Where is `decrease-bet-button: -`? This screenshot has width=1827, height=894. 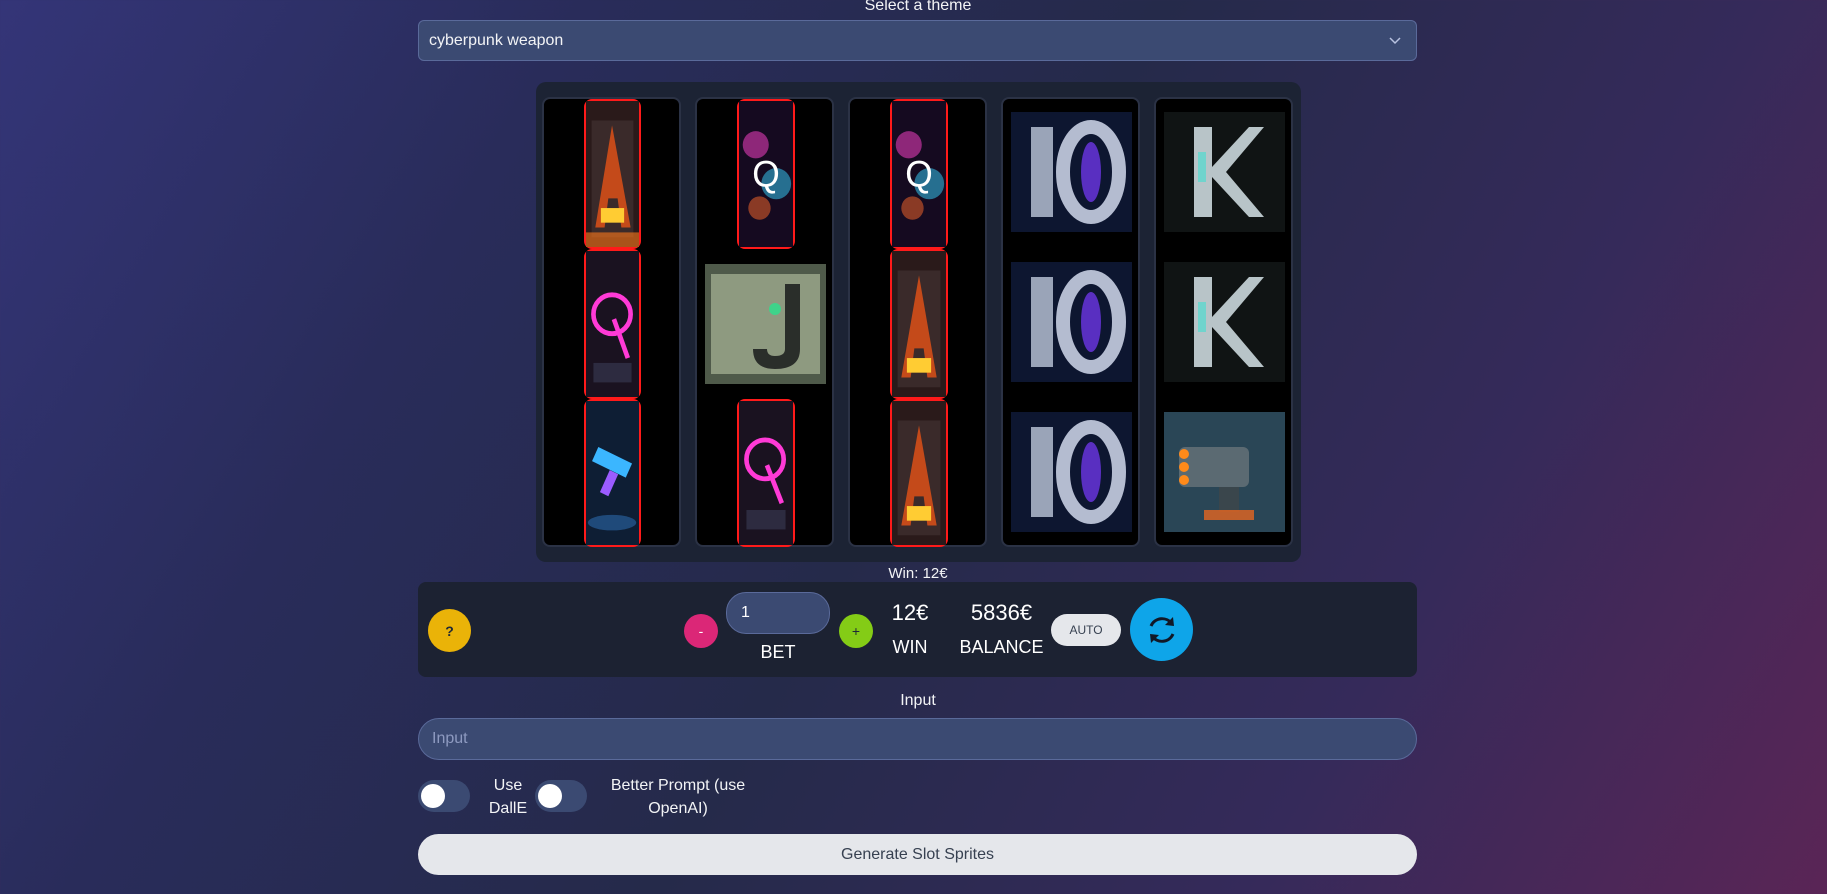 decrease-bet-button: - is located at coordinates (701, 631).